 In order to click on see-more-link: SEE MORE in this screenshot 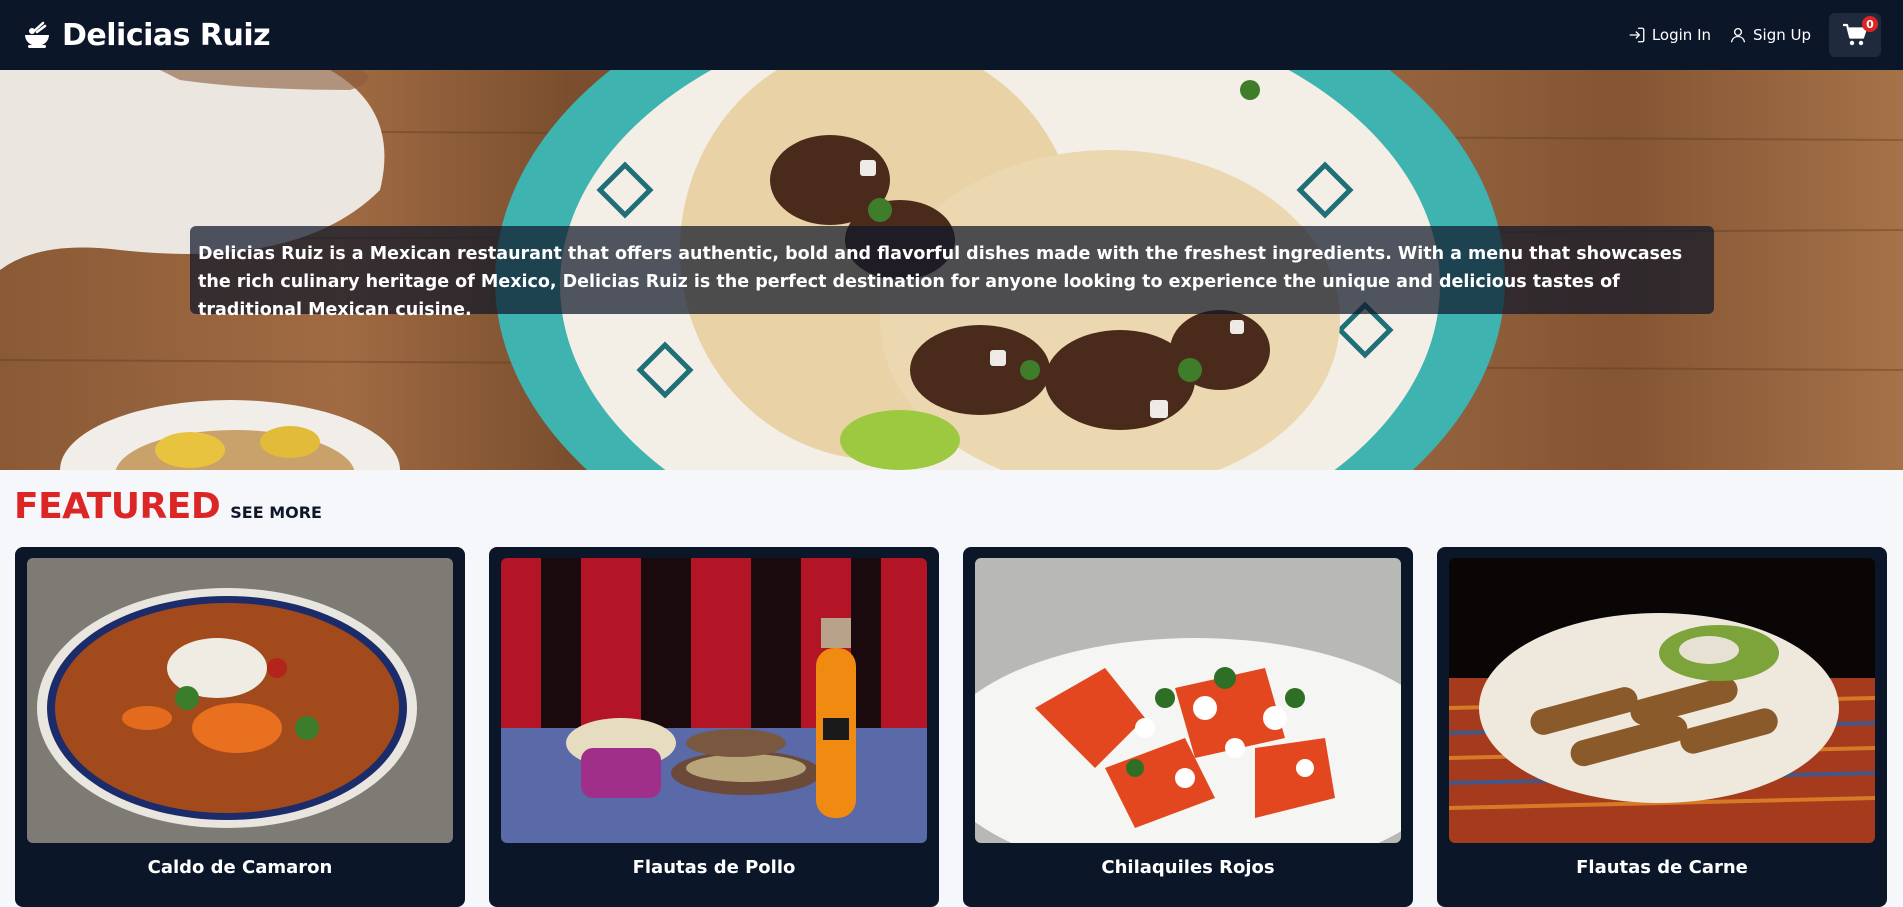, I will do `click(276, 512)`.